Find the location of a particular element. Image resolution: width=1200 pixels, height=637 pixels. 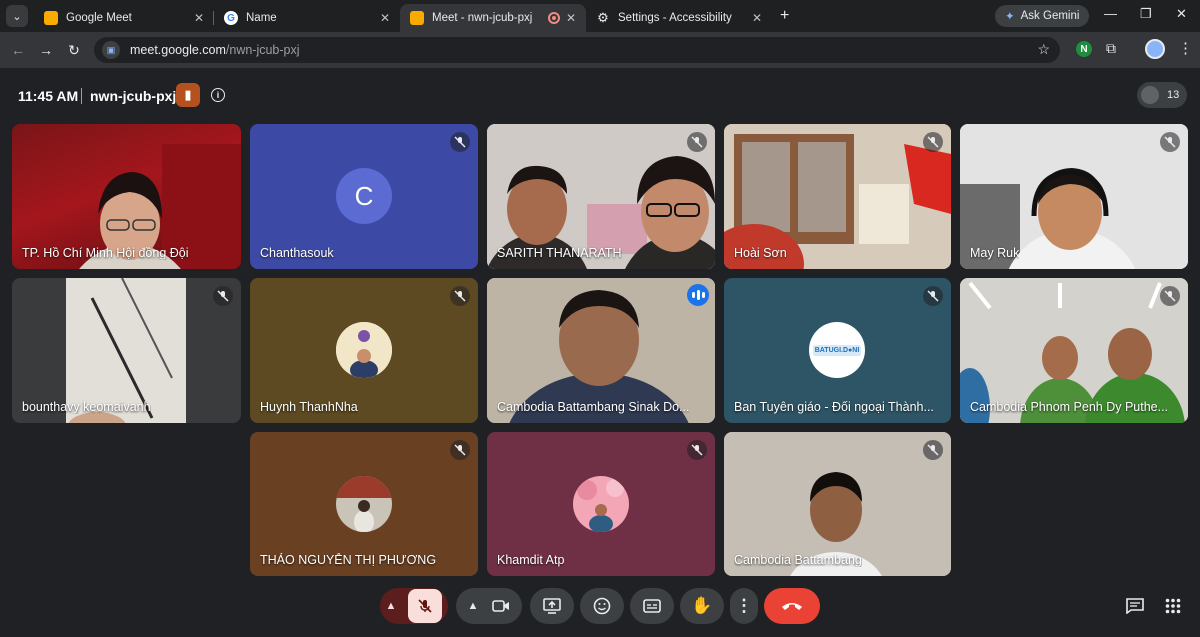

participant-tile: bounthavy keomaivanh is located at coordinates (126, 350).